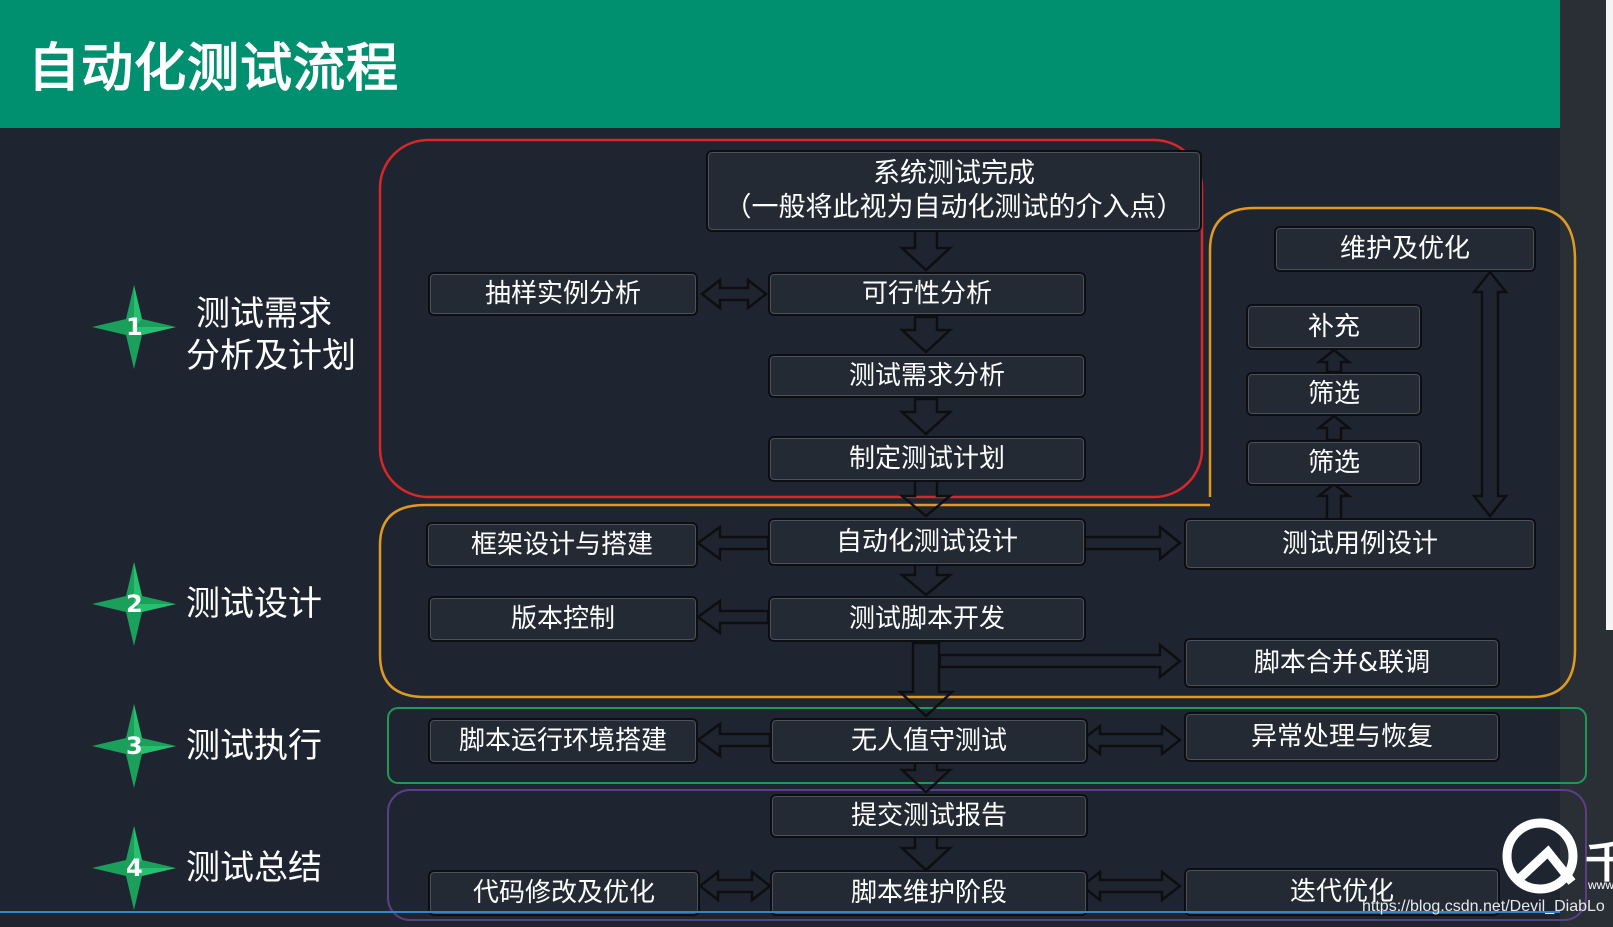  Describe the element at coordinates (1405, 249) in the screenshot. I see `node-maintain-optimize: 维护及优化` at that location.